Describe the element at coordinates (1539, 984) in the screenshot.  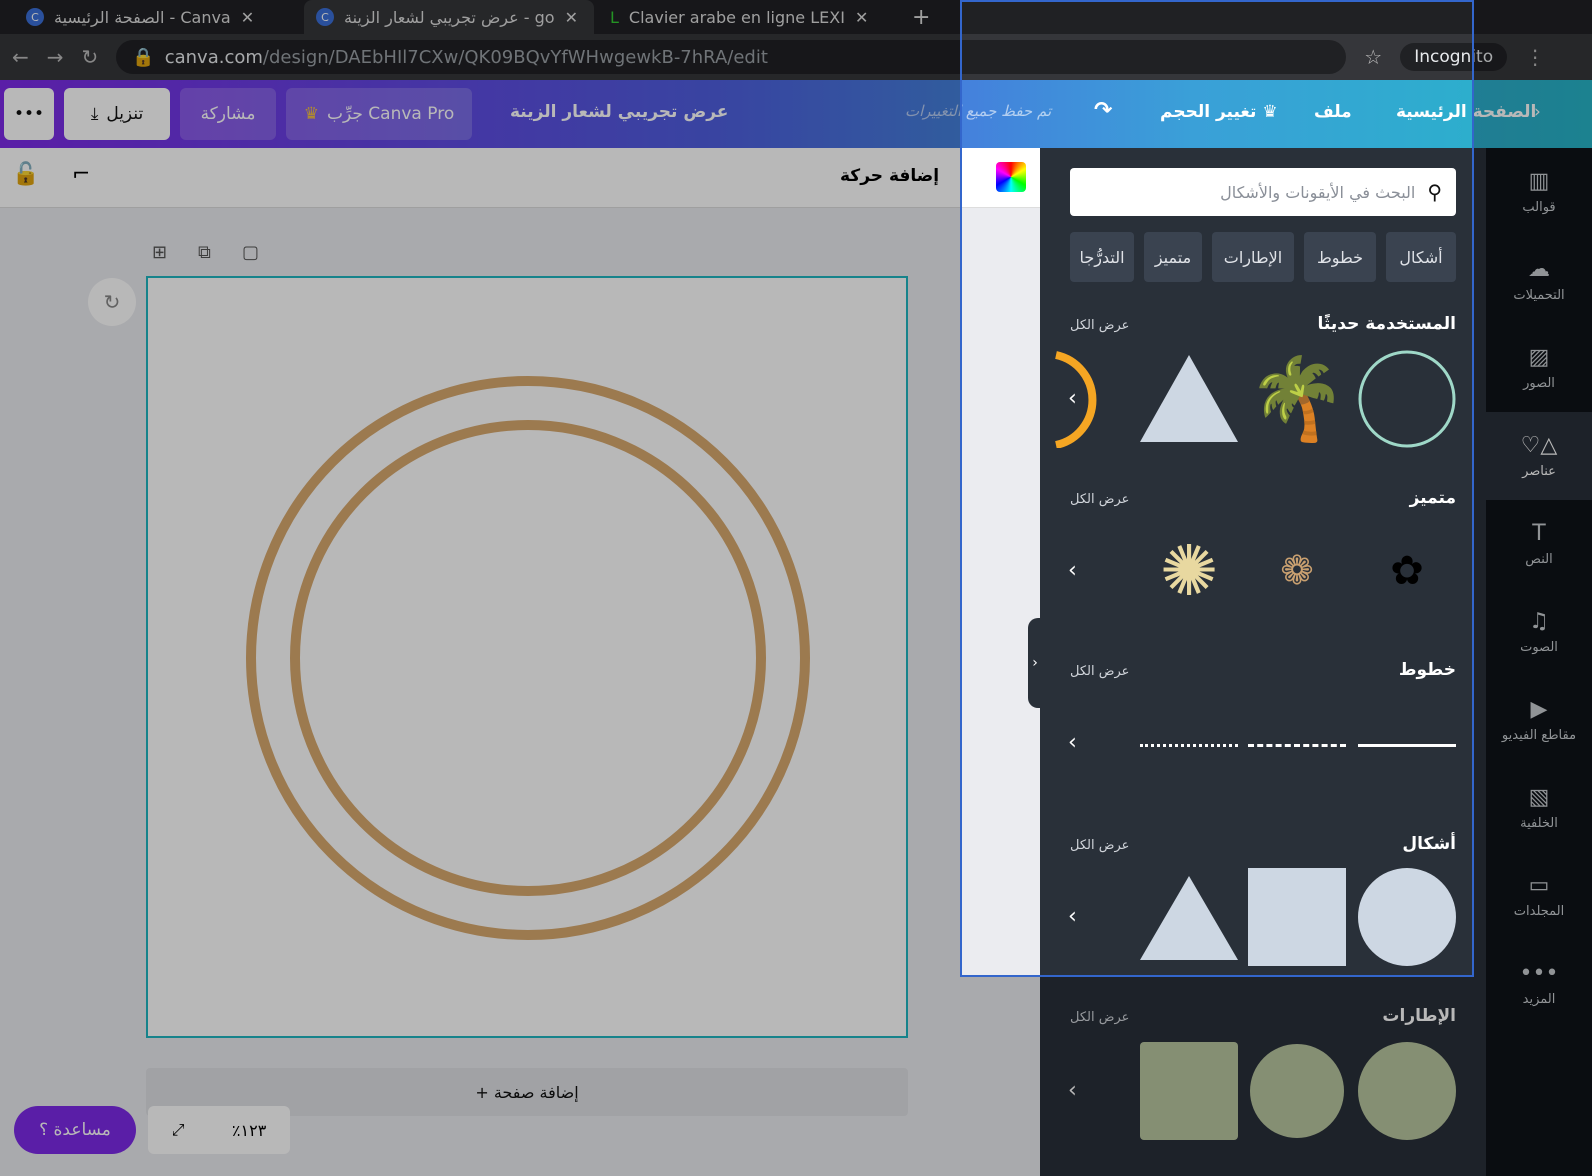
I see `rail-more: ••• المزيد` at that location.